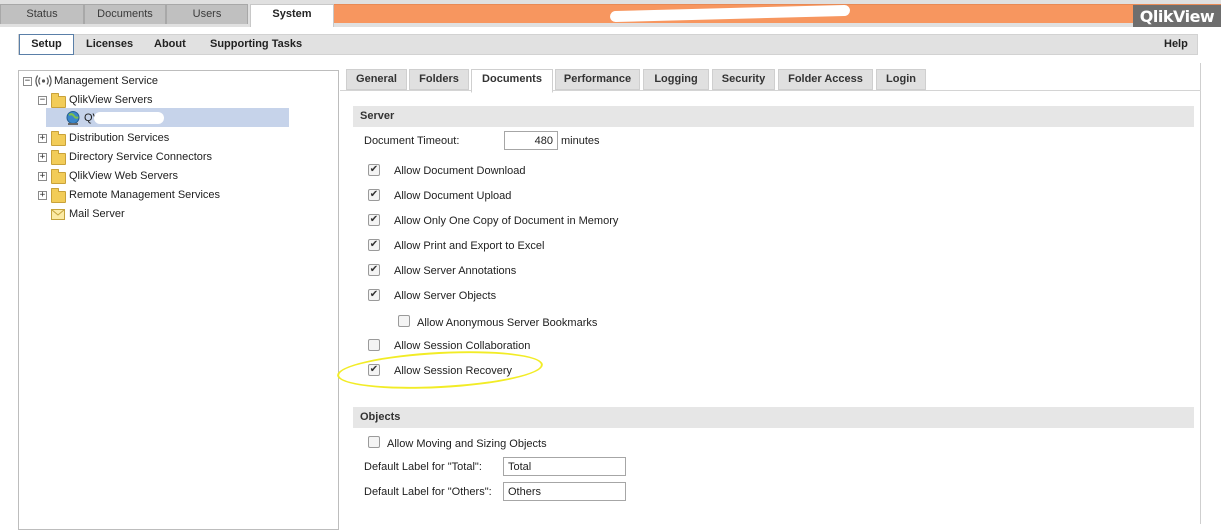 The width and height of the screenshot is (1221, 530). Describe the element at coordinates (167, 117) in the screenshot. I see `tree-node-qvs-selected` at that location.